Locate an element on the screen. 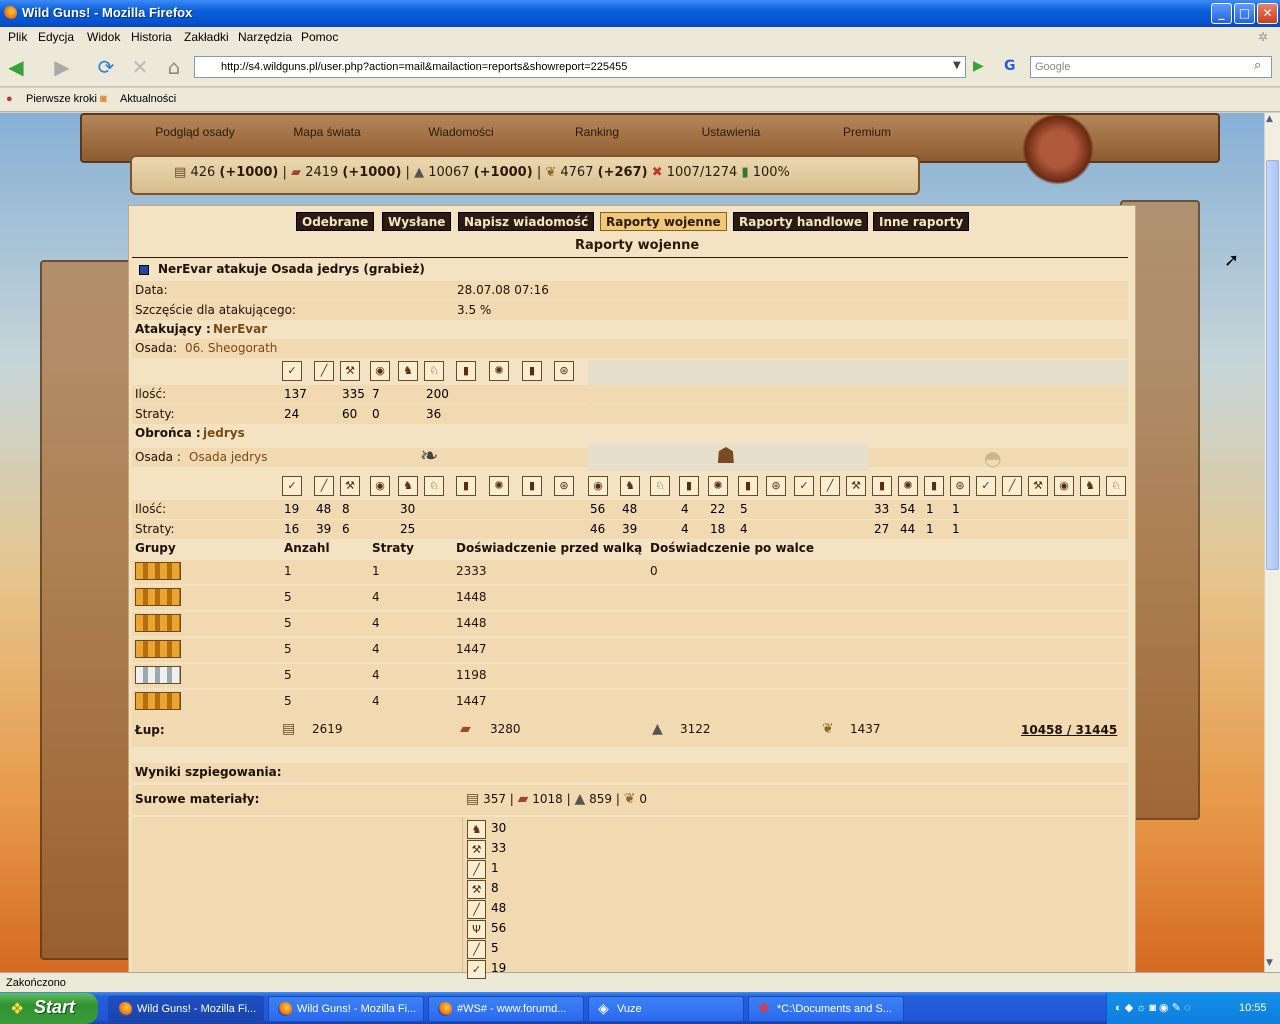  tab-wyslane: Wysłane is located at coordinates (417, 221).